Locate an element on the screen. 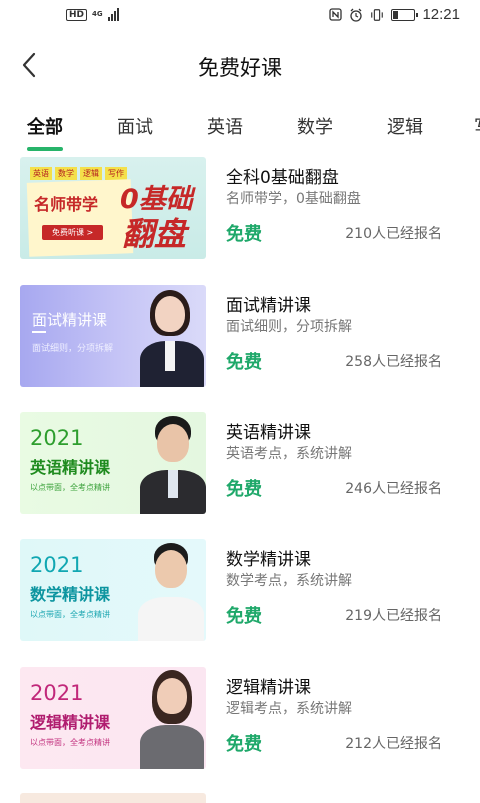 The width and height of the screenshot is (480, 803). enrolled-count: 258人已经报名 is located at coordinates (393, 362).